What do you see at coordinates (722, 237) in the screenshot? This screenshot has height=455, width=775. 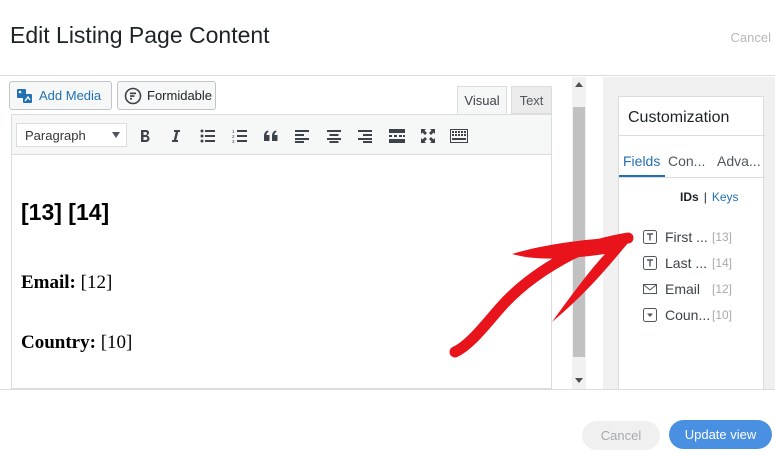 I see `field-id: [13]` at bounding box center [722, 237].